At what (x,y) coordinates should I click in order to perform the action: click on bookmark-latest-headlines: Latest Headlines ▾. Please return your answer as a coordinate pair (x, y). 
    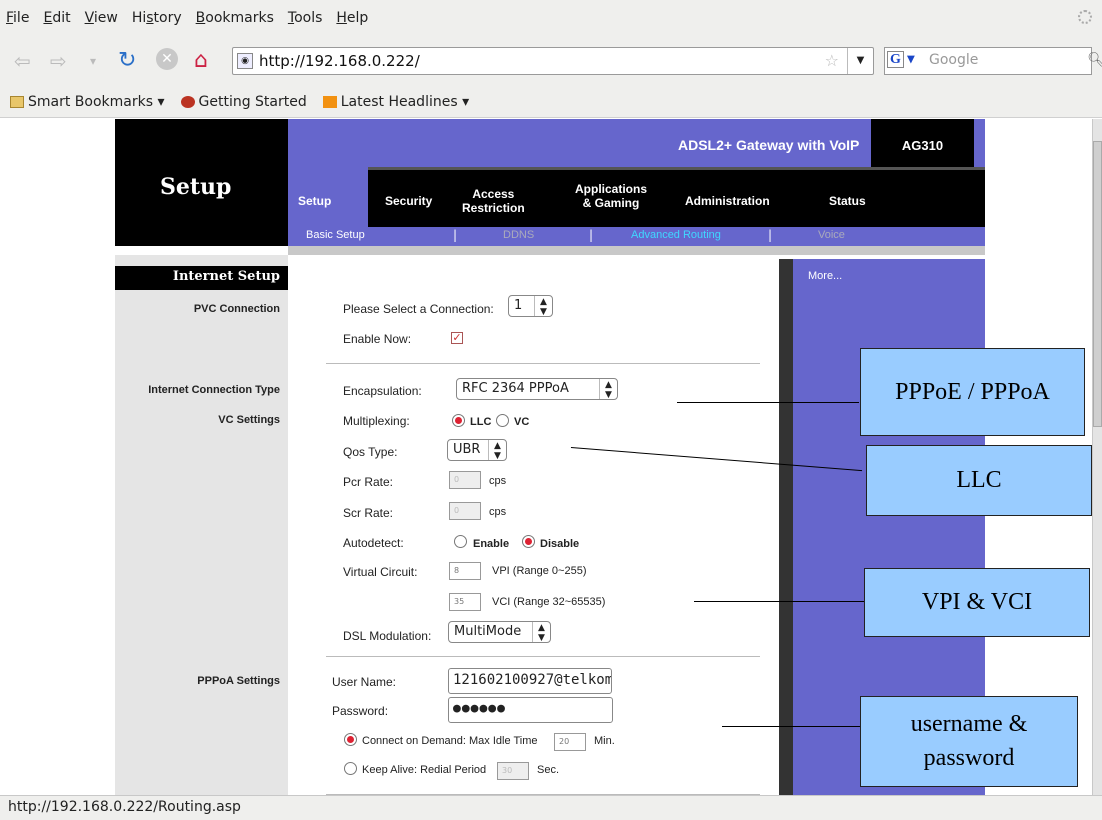
    Looking at the image, I should click on (395, 102).